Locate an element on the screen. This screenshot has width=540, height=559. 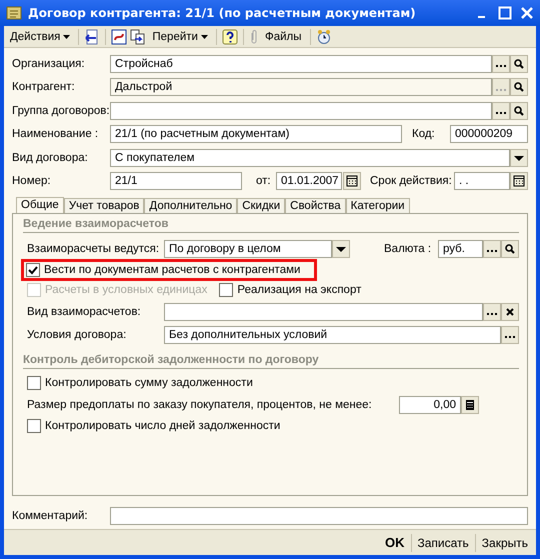
tab: Дополнительно is located at coordinates (191, 205).